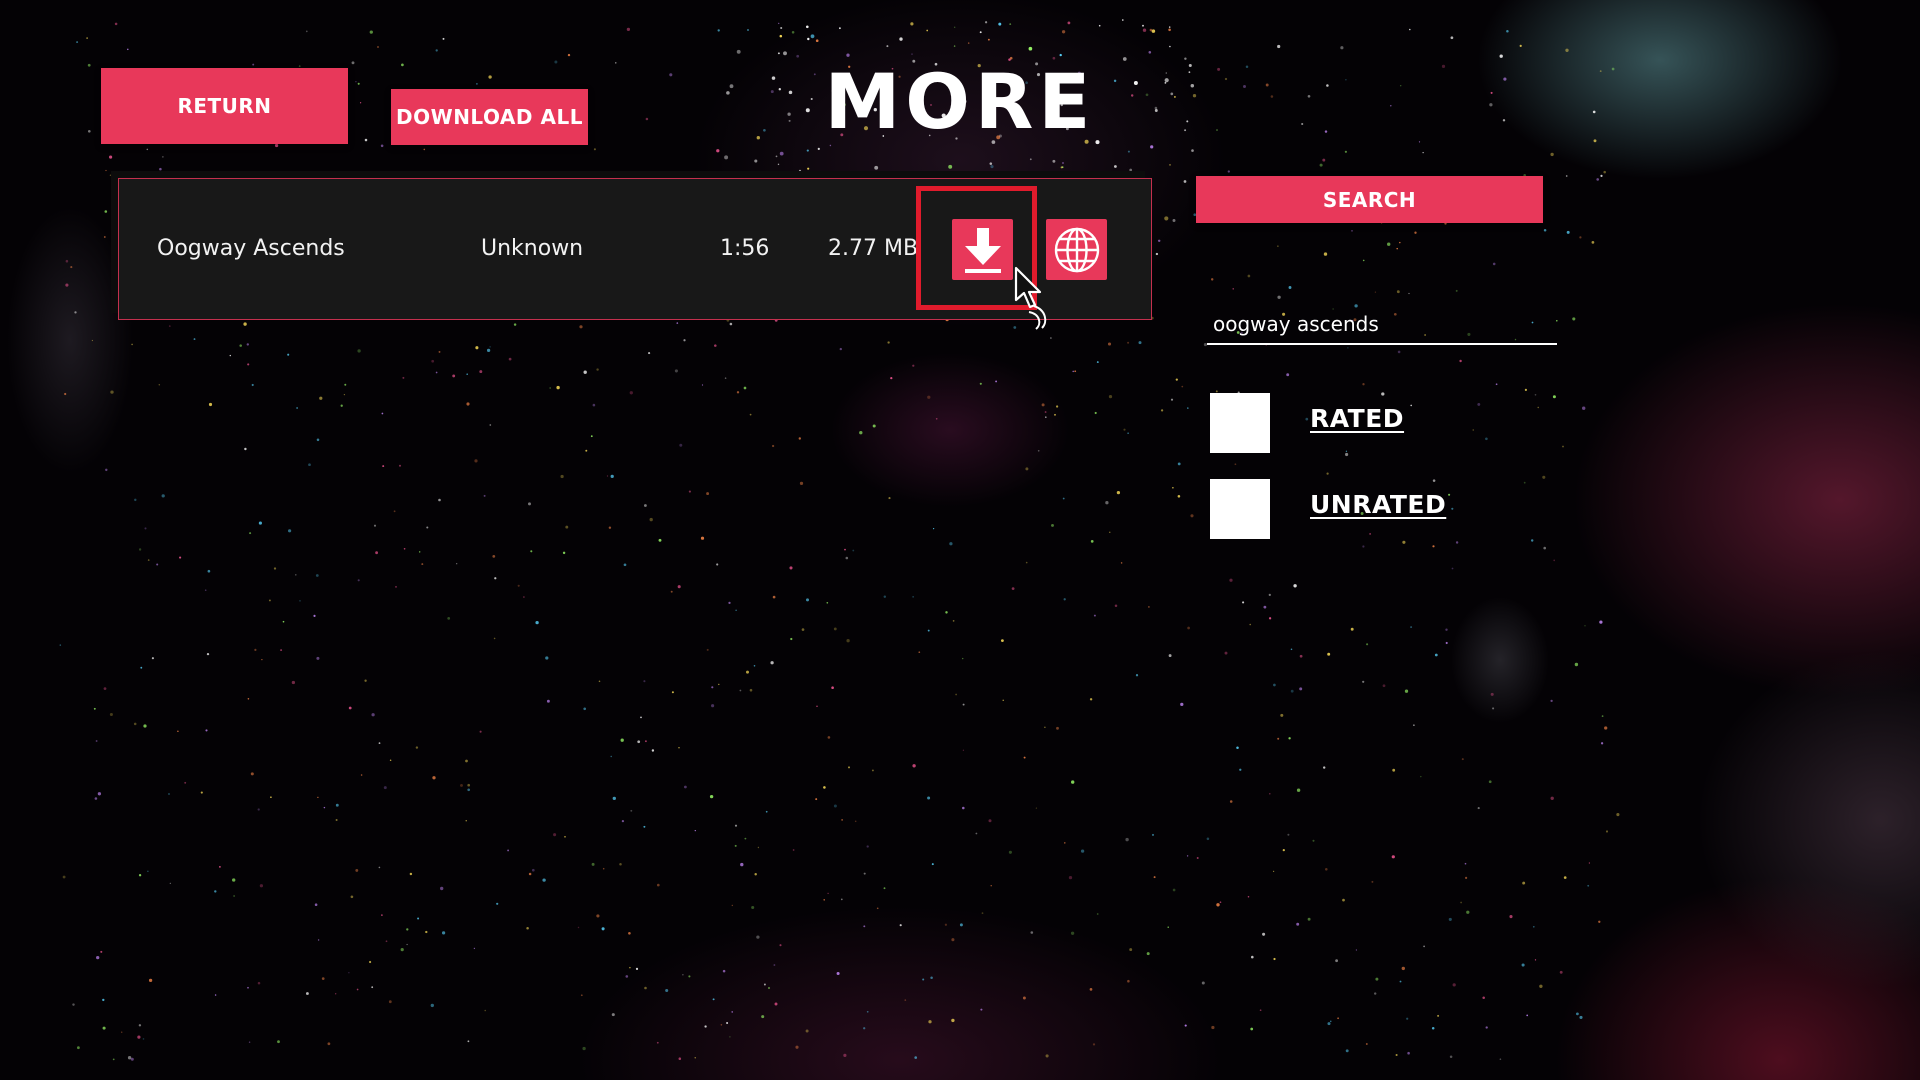 This screenshot has height=1080, width=1920. Describe the element at coordinates (873, 248) in the screenshot. I see `song-size: 2.77 MB` at that location.